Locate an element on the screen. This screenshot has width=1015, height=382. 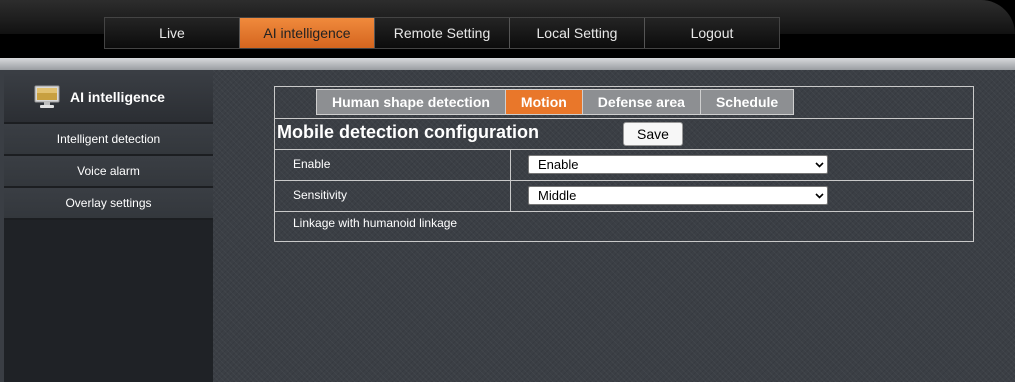
enable-select-value: Enable is located at coordinates (558, 164).